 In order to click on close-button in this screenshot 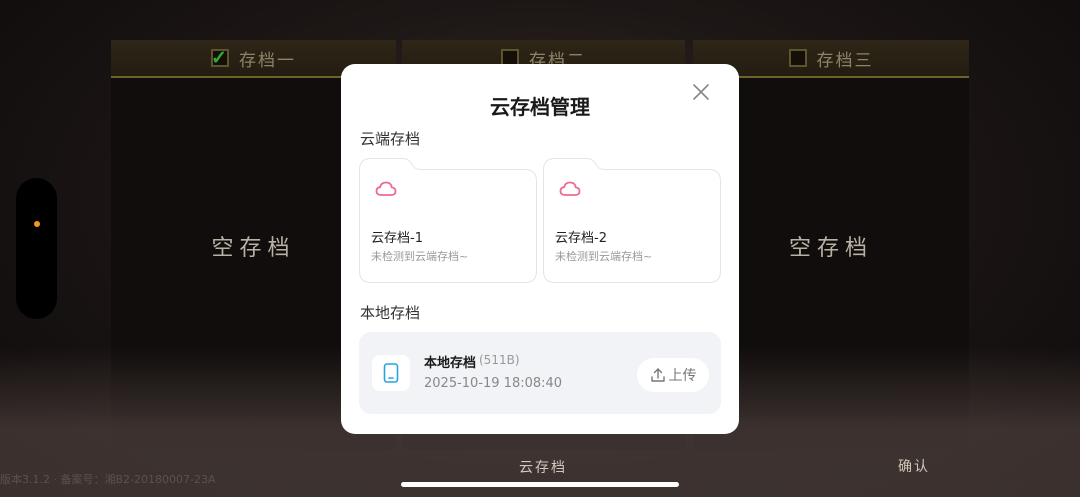, I will do `click(701, 92)`.